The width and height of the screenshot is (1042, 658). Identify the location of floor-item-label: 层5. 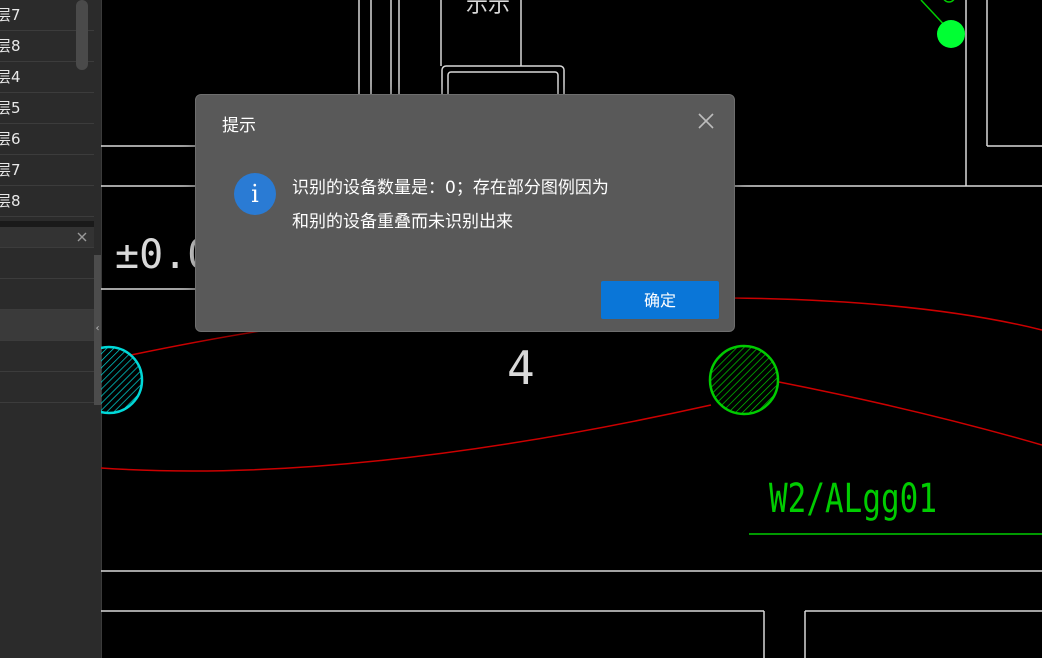
(10, 108).